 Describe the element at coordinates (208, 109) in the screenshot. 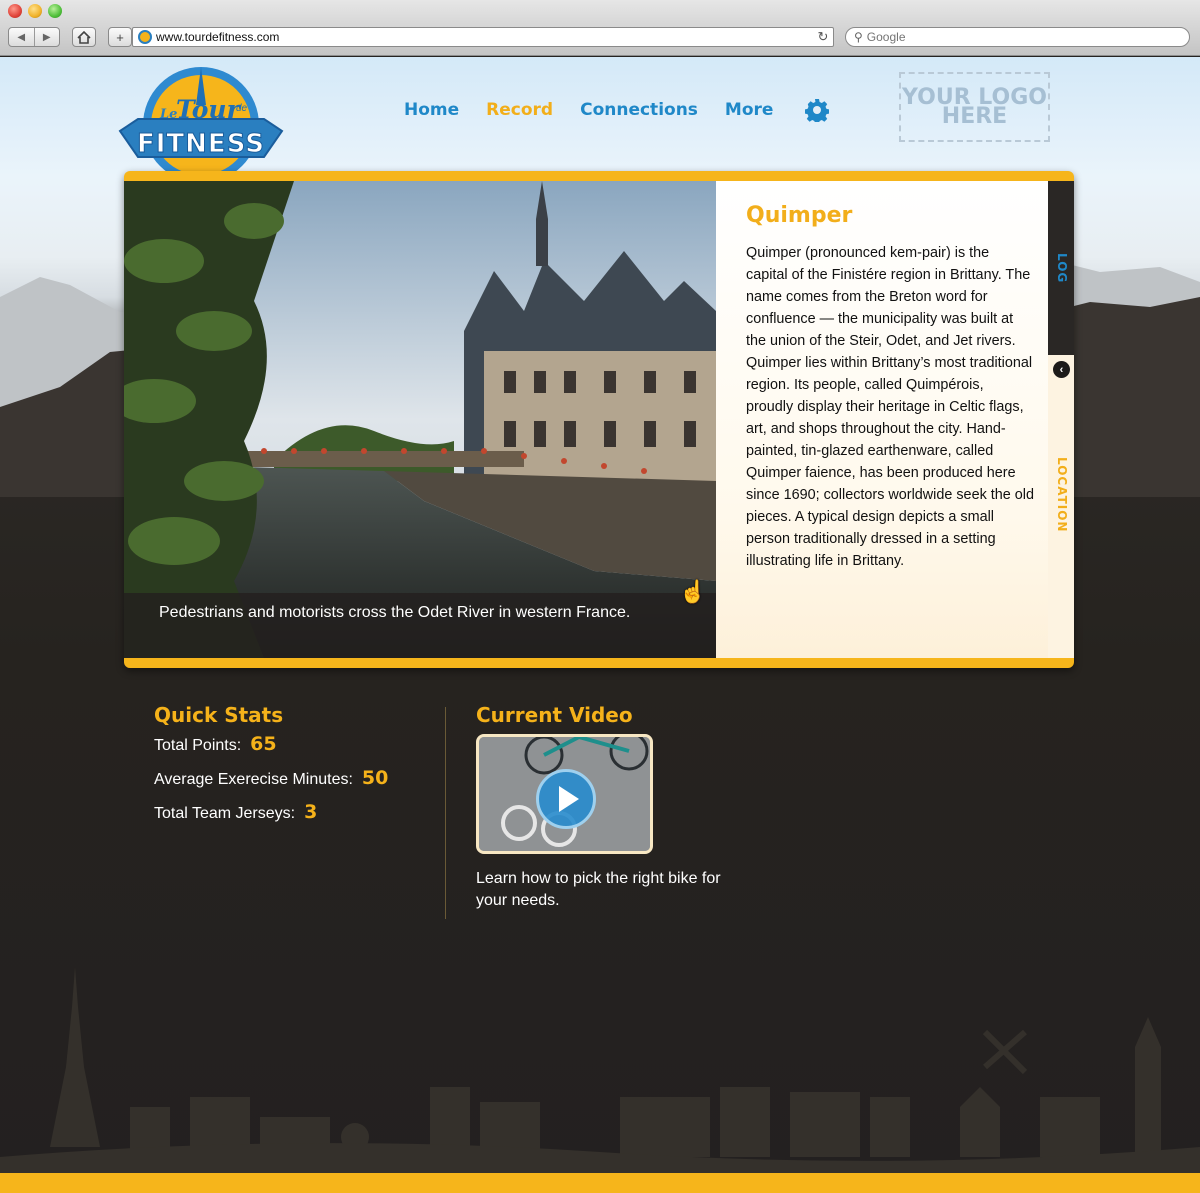

I see `logo-tour-text: Tour` at that location.